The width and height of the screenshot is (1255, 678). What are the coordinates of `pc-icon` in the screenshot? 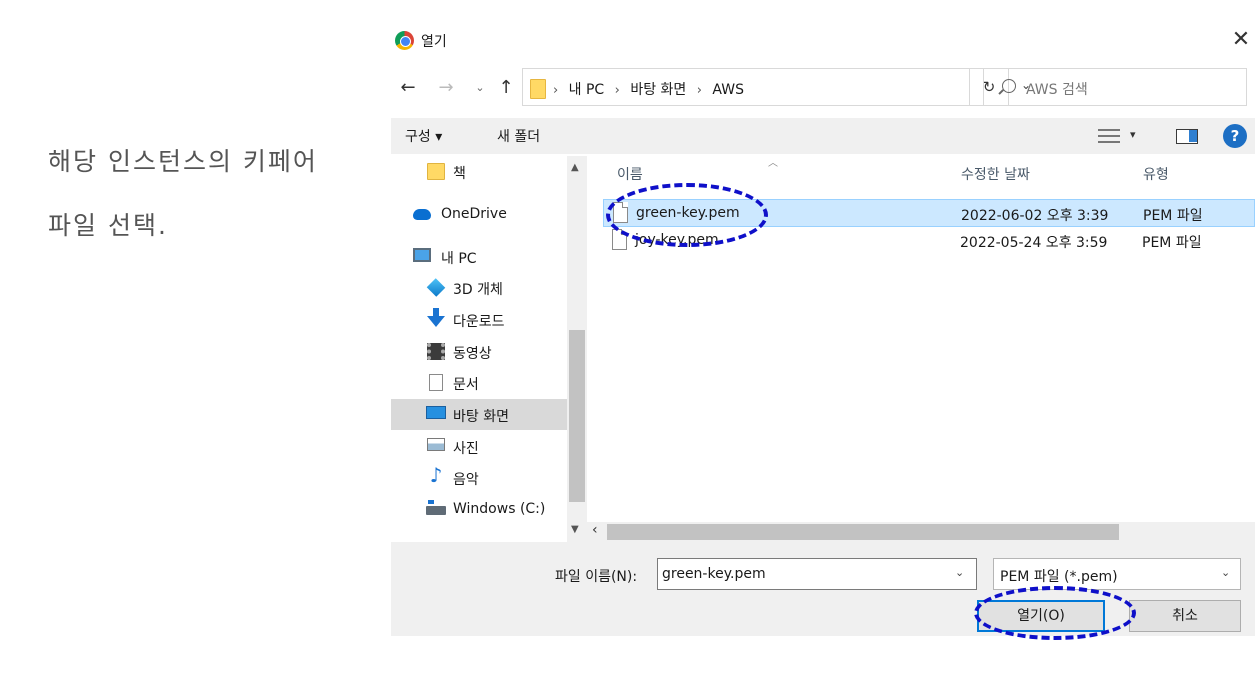 It's located at (422, 255).